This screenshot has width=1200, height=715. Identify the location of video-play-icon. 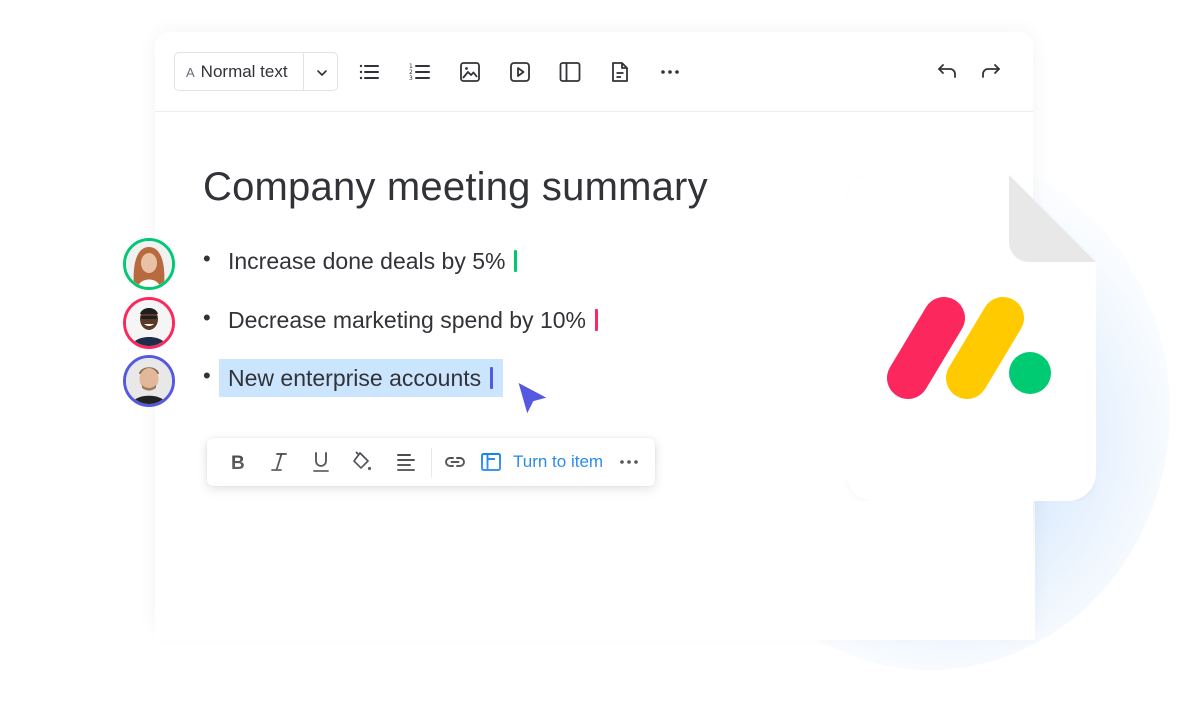
(520, 72).